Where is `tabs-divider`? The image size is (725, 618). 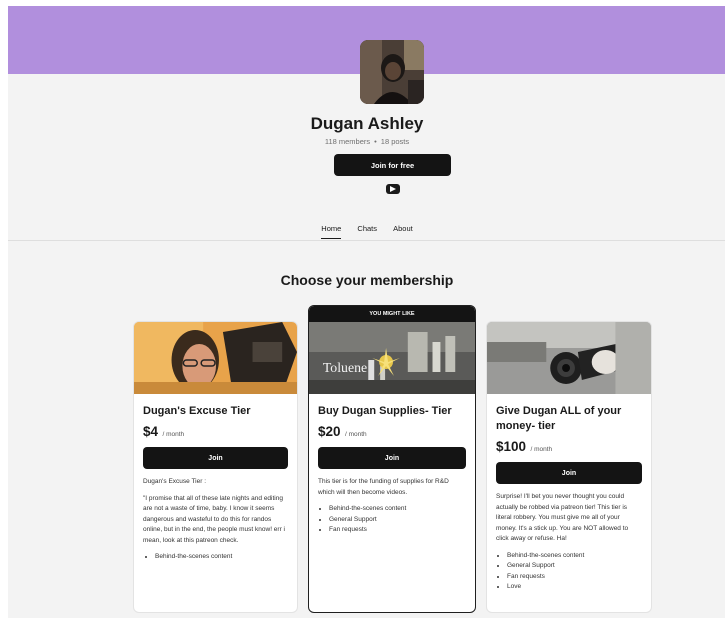
tabs-divider is located at coordinates (366, 240).